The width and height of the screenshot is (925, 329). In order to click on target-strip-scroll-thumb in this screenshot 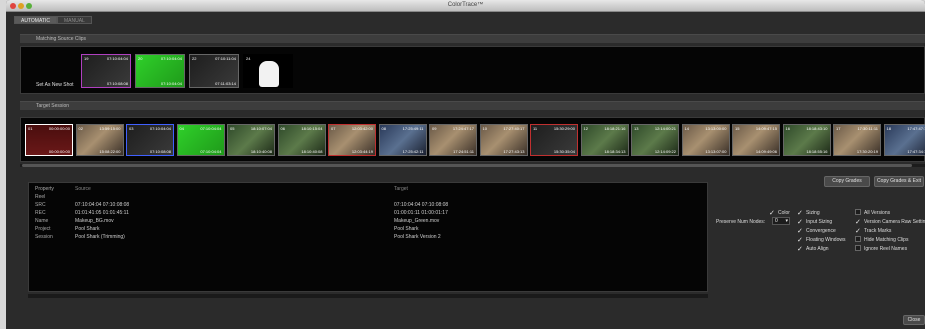, I will do `click(467, 165)`.